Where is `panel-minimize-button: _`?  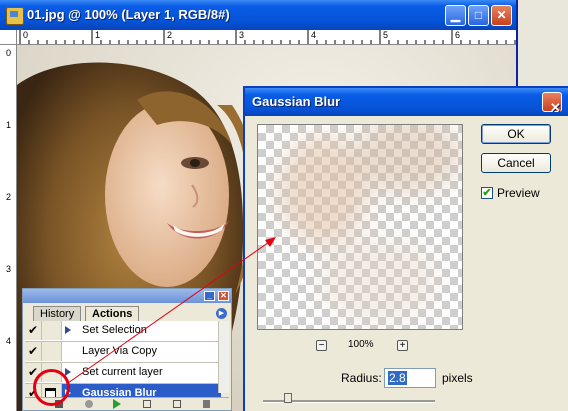
panel-minimize-button: _ is located at coordinates (209, 296).